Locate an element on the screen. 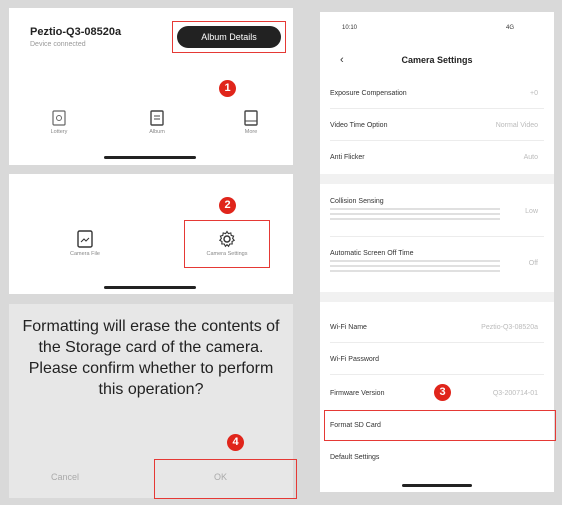 The width and height of the screenshot is (562, 505). row-value: Off is located at coordinates (533, 263).